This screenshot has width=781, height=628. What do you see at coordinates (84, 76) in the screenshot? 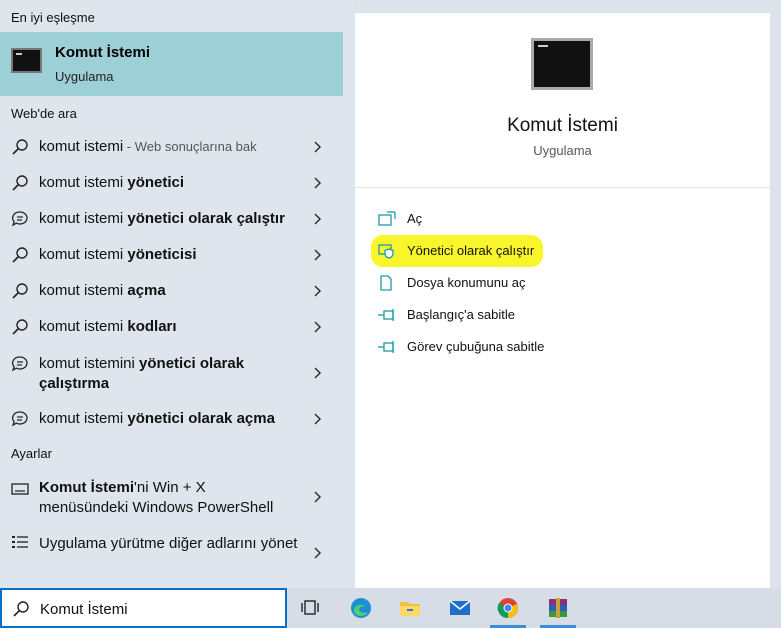
I see `best-match-subtitle: Uygulama` at bounding box center [84, 76].